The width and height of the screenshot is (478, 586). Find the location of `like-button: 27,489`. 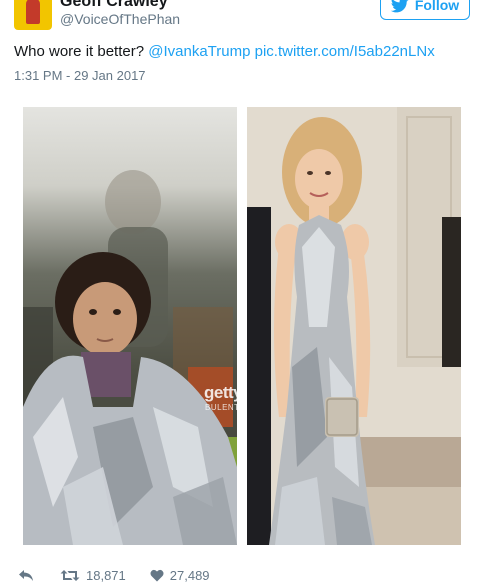

like-button: 27,489 is located at coordinates (180, 575).